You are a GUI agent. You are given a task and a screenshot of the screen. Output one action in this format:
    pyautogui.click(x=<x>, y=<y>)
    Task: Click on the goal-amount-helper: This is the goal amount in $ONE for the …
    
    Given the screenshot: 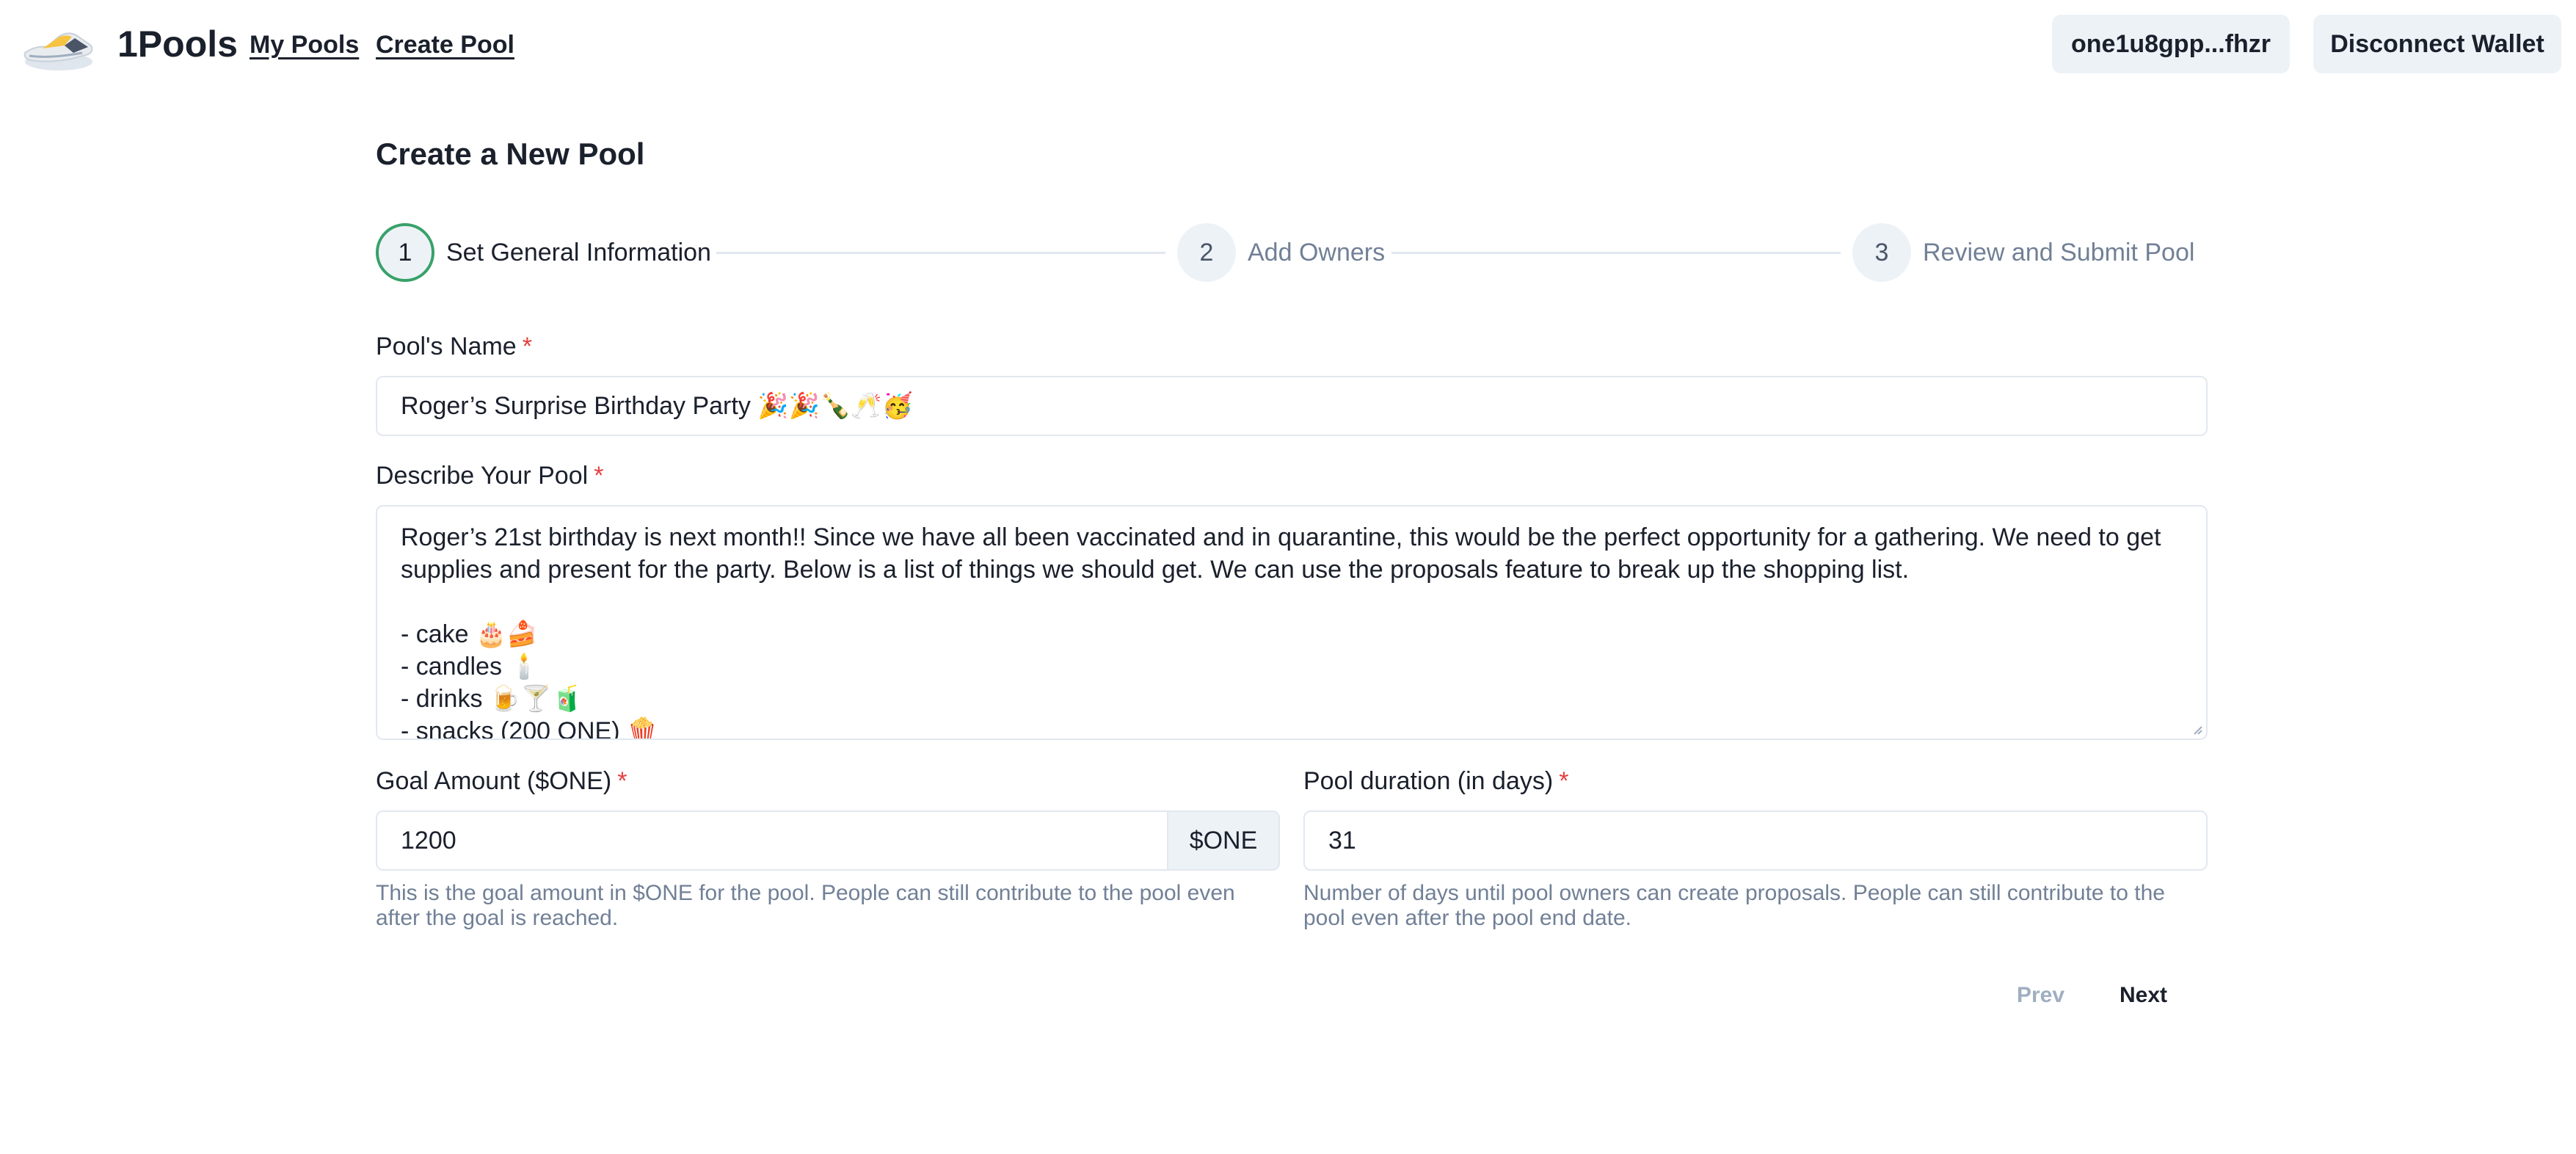 What is the action you would take?
    pyautogui.click(x=805, y=906)
    